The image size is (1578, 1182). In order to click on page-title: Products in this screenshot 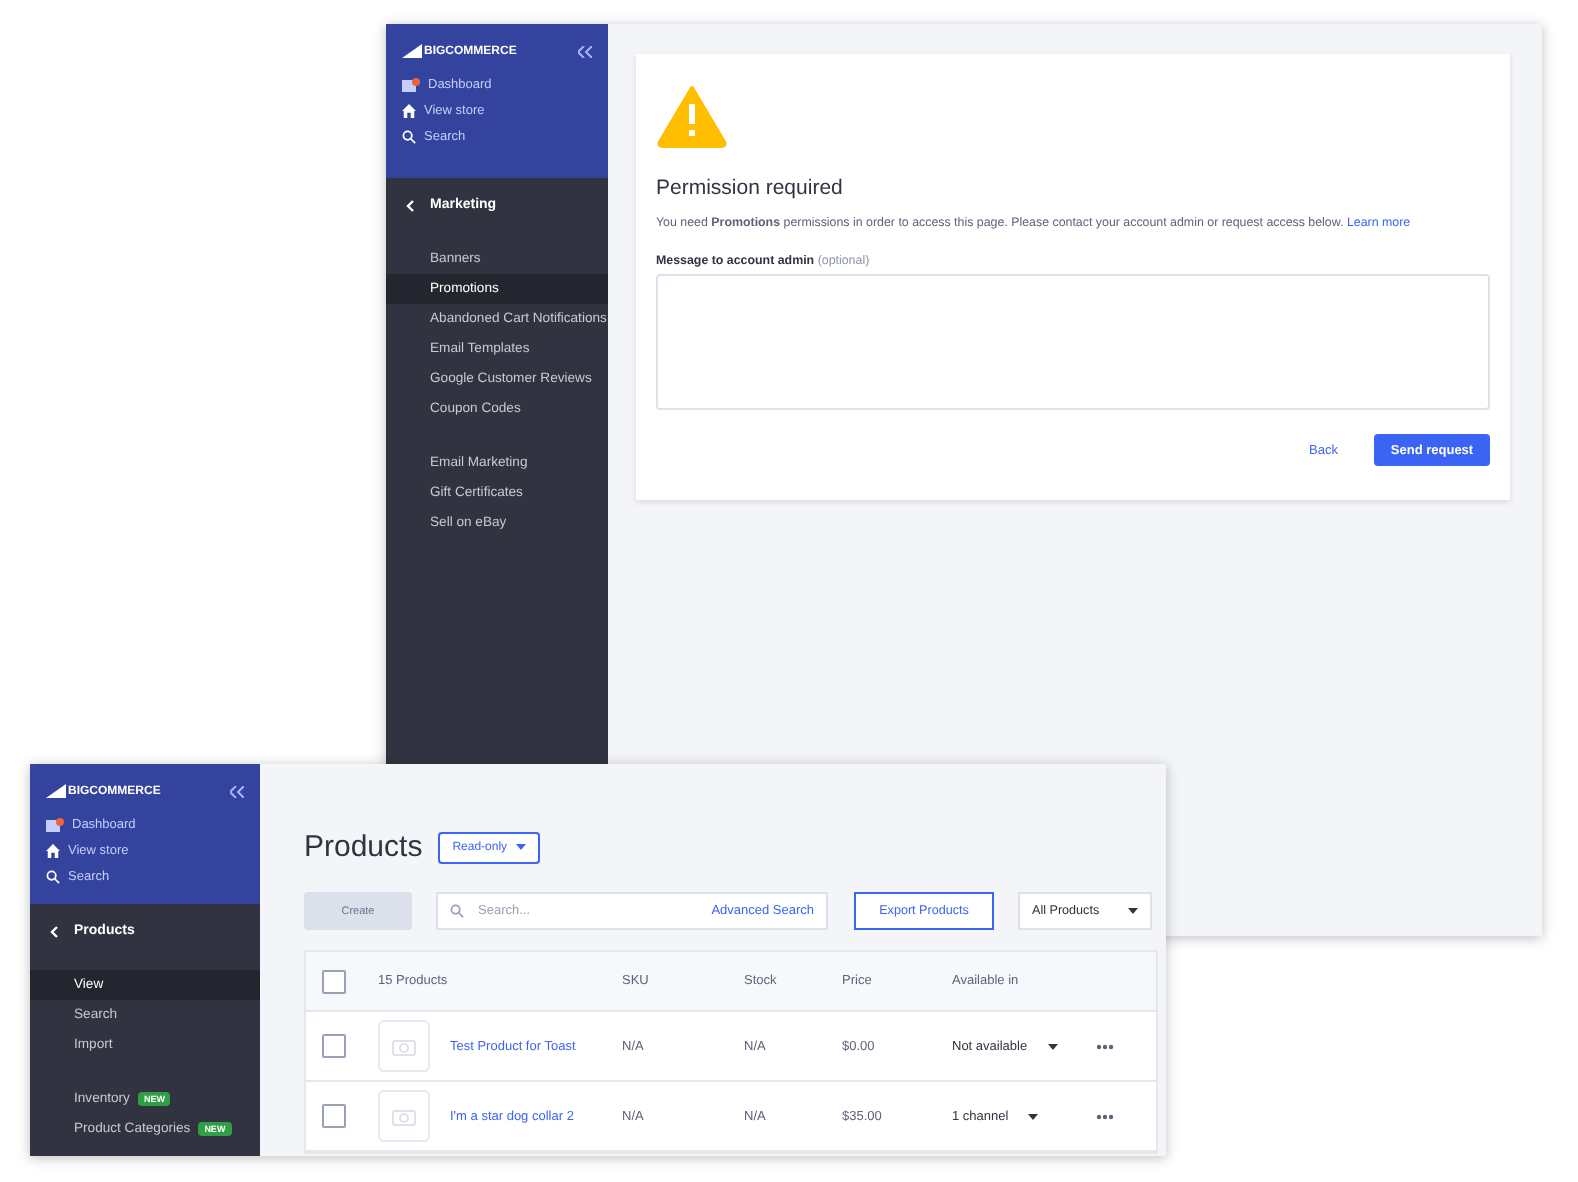, I will do `click(363, 847)`.